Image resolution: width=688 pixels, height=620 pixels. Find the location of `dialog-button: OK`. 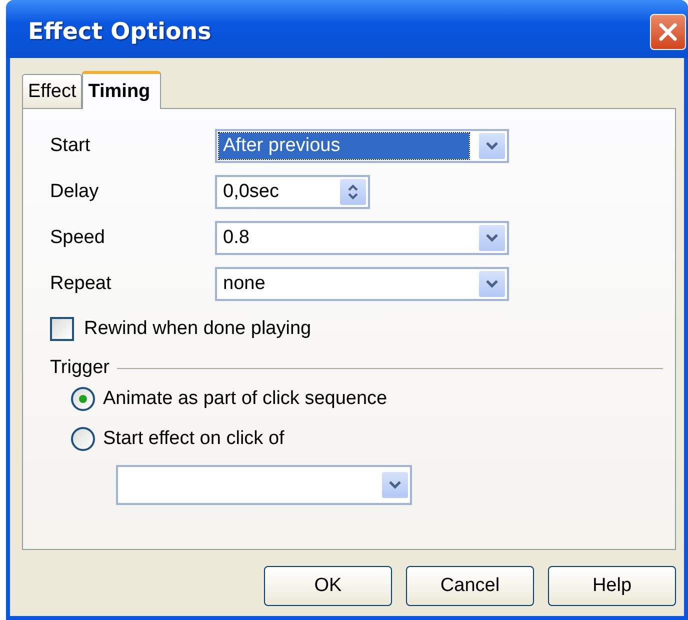

dialog-button: OK is located at coordinates (328, 586).